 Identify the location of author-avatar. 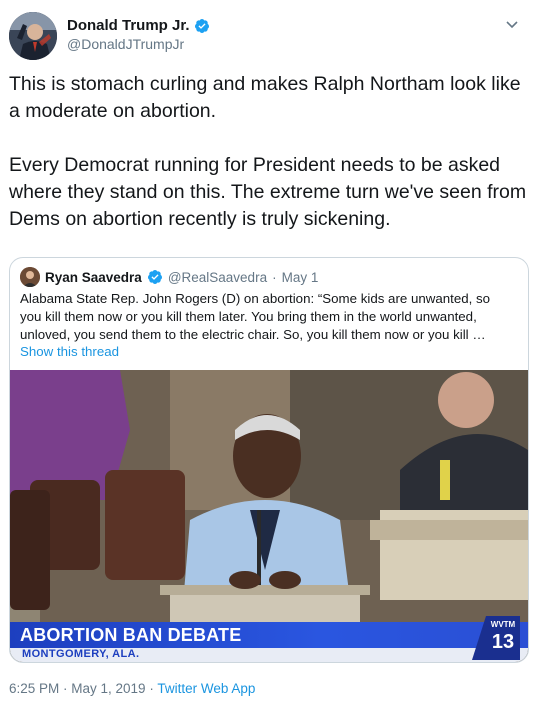
(33, 36).